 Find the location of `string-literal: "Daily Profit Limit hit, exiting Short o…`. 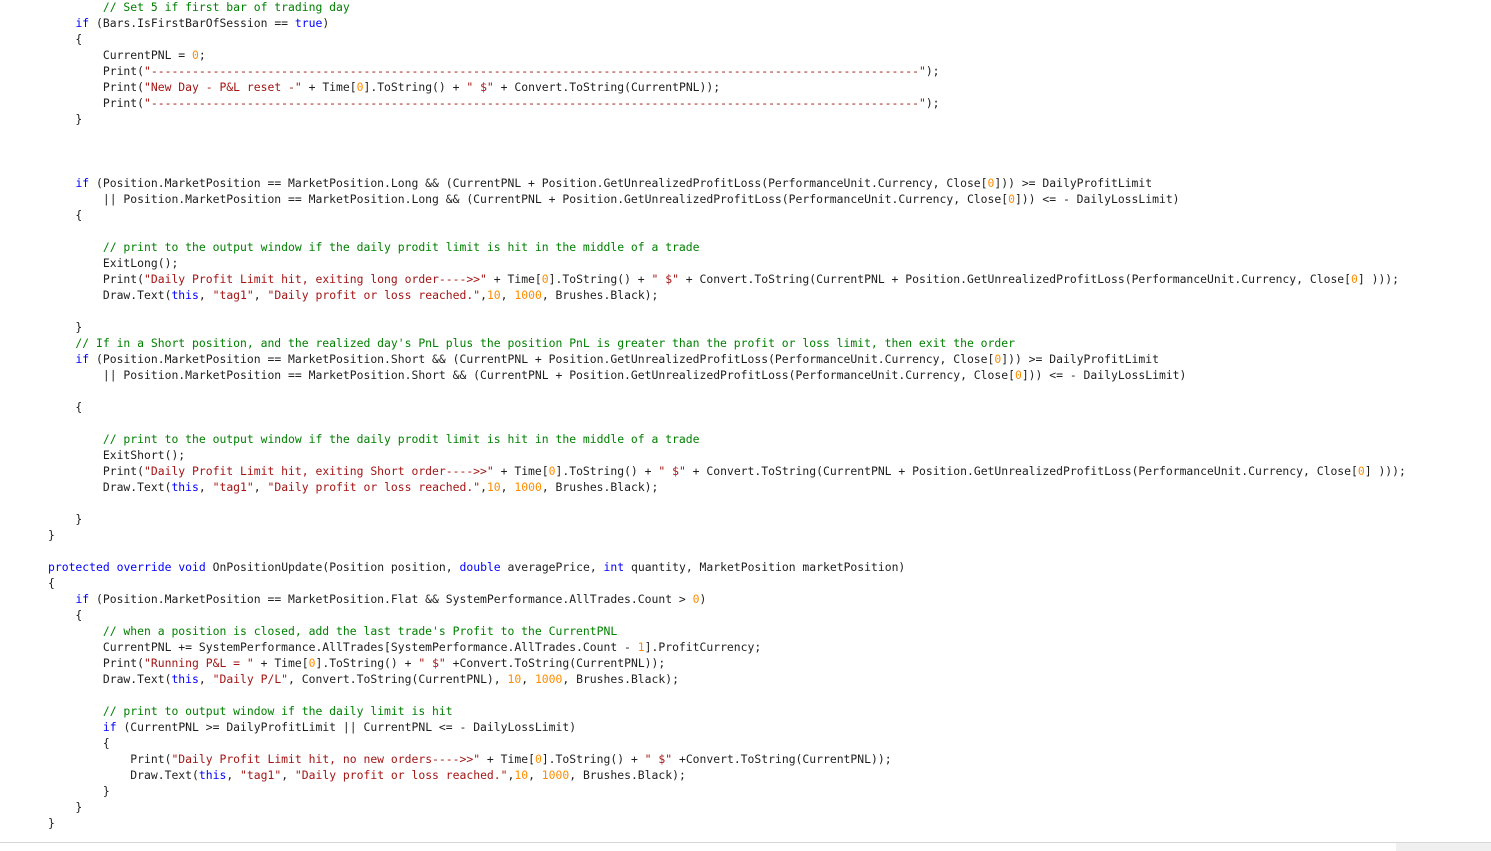

string-literal: "Daily Profit Limit hit, exiting Short o… is located at coordinates (319, 471).